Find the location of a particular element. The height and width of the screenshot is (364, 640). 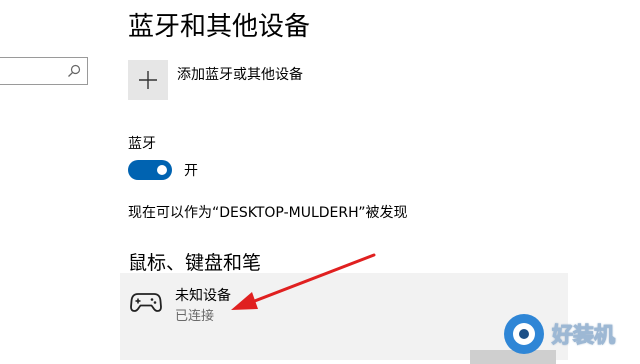

toggle-knob is located at coordinates (162, 170).